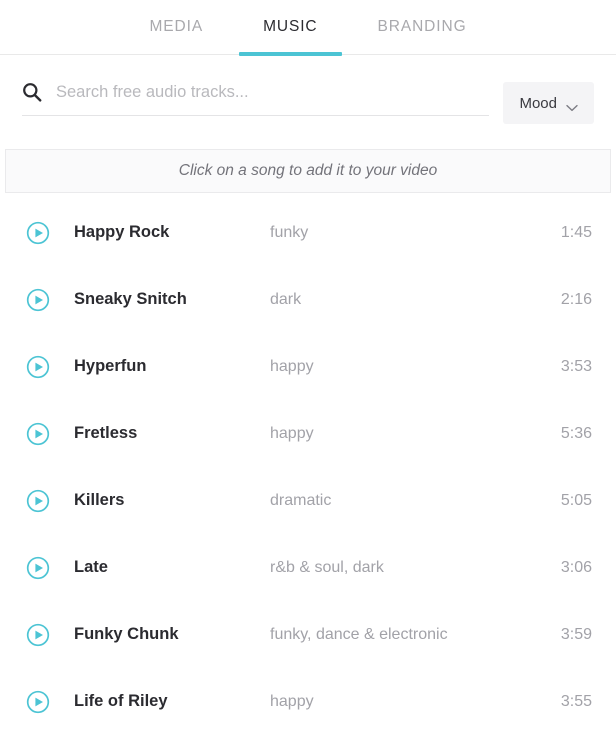 The width and height of the screenshot is (616, 750). Describe the element at coordinates (301, 500) in the screenshot. I see `track-mood: dramatic` at that location.